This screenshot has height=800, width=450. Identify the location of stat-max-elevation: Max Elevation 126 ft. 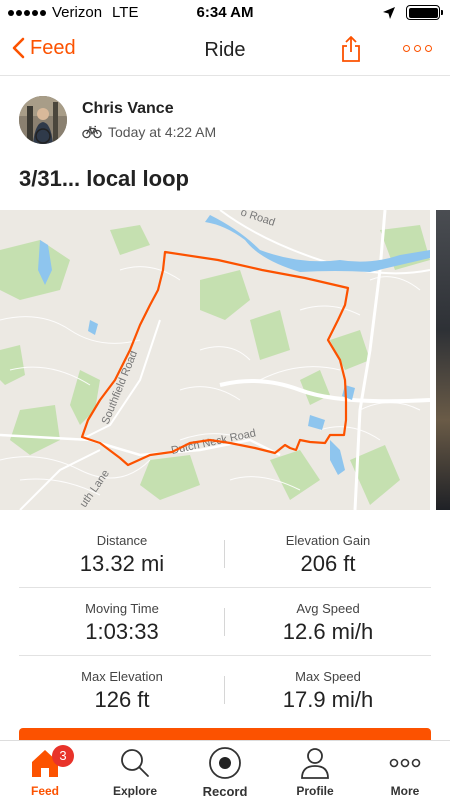
(122, 684).